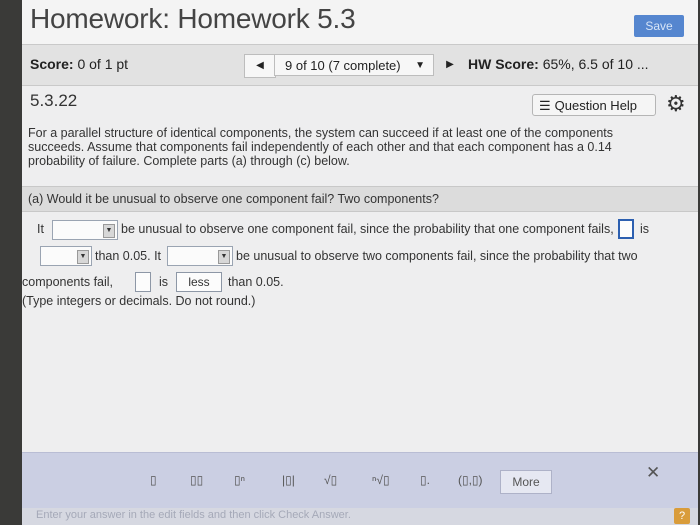 This screenshot has height=525, width=700. Describe the element at coordinates (645, 229) in the screenshot. I see `answer-word-is: is` at that location.